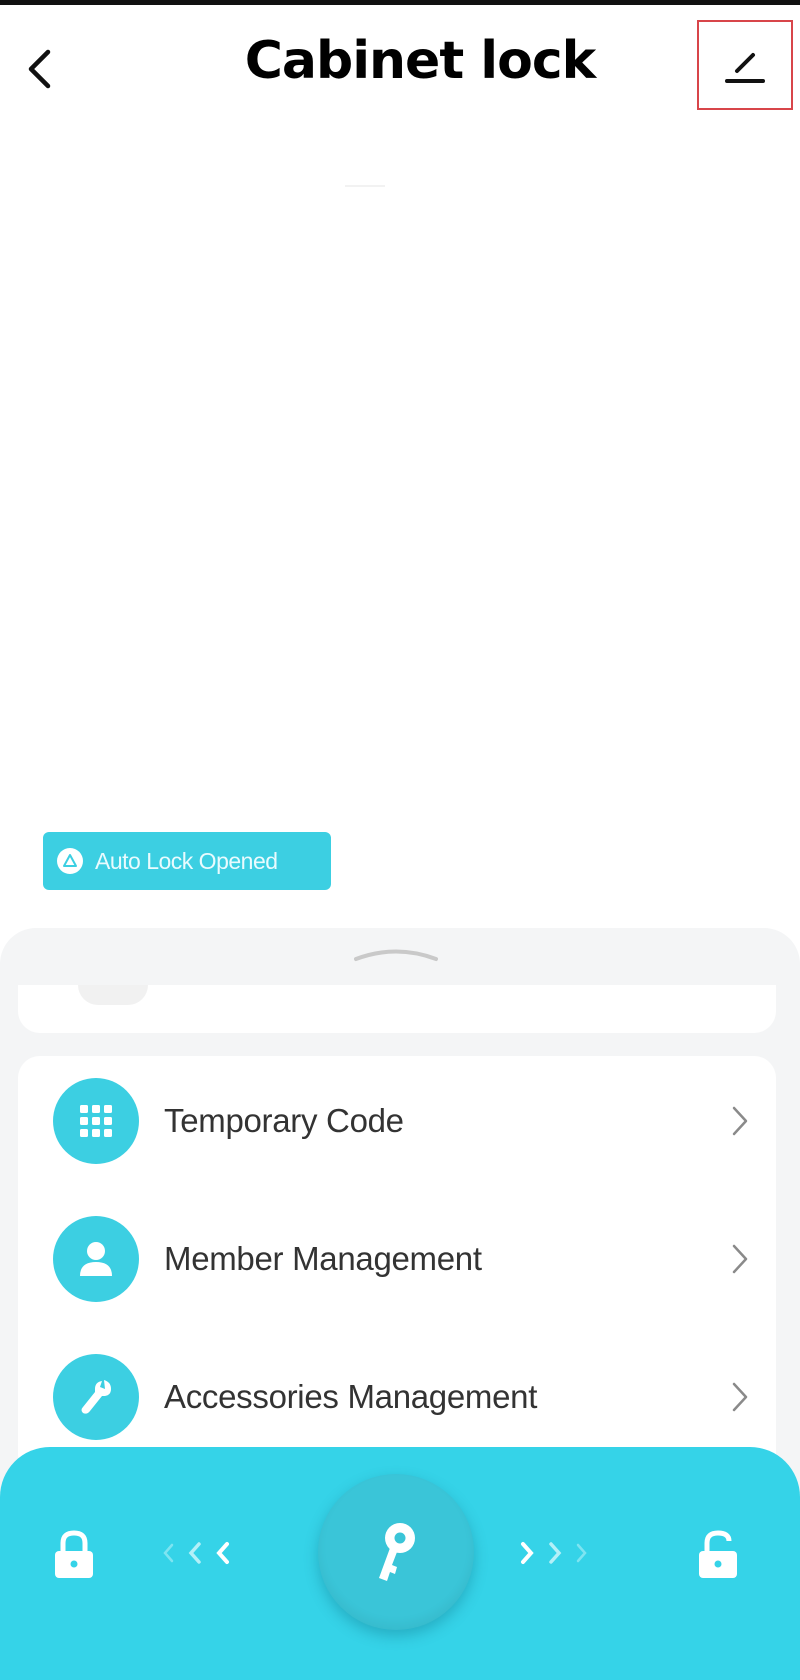  Describe the element at coordinates (96, 1397) in the screenshot. I see `wrench-icon` at that location.